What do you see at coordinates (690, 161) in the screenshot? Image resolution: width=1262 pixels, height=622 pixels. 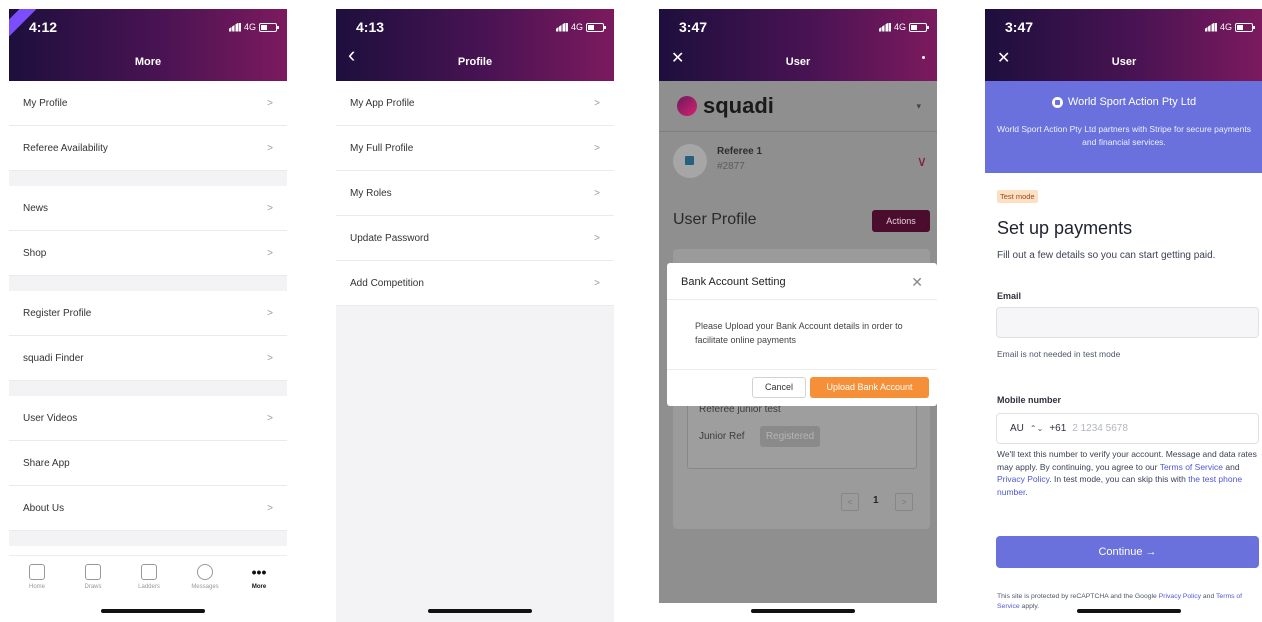 I see `avatar` at bounding box center [690, 161].